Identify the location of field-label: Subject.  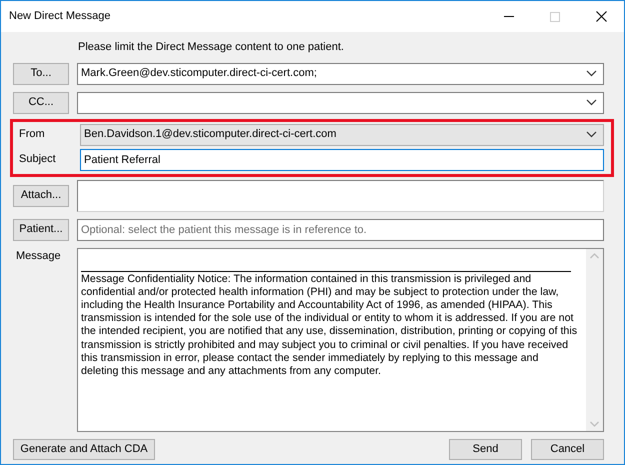
(37, 159).